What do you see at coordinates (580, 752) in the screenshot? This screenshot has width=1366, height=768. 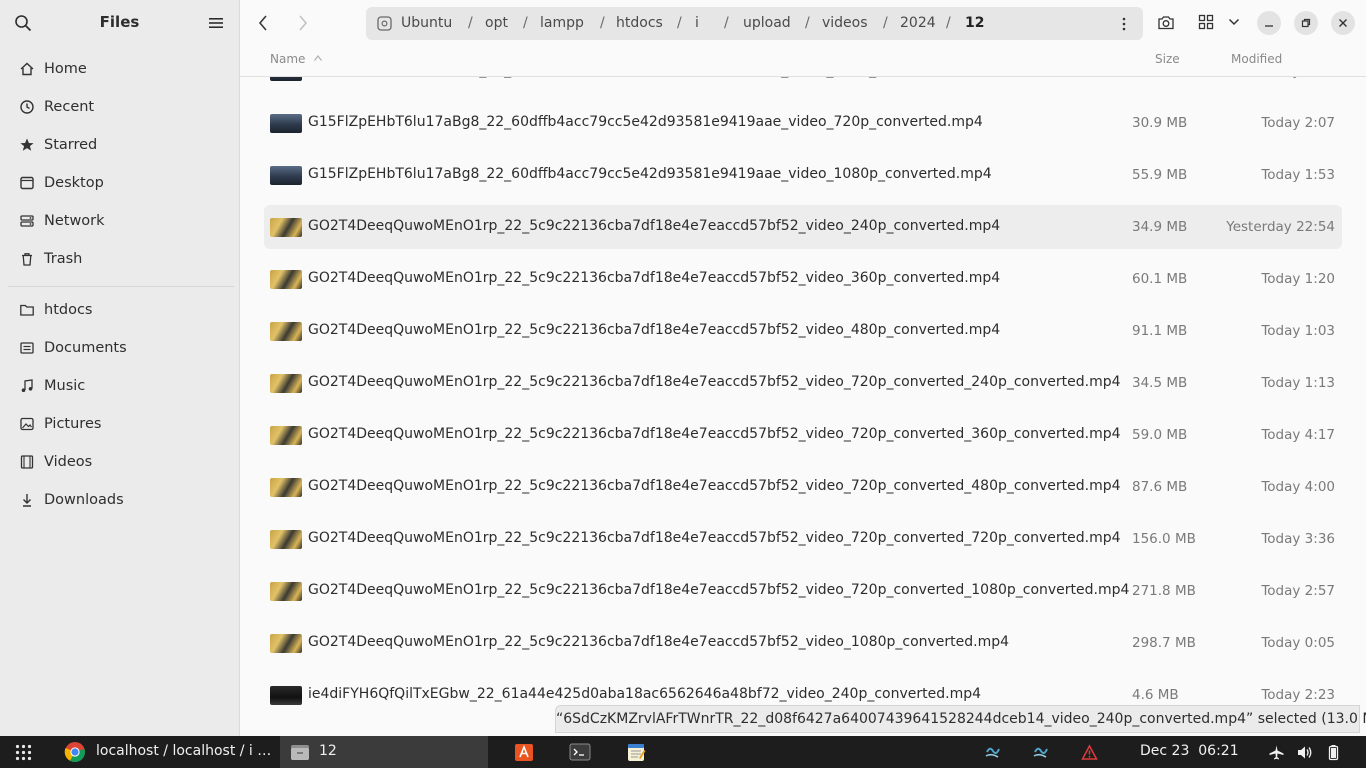 I see `terminal-icon` at bounding box center [580, 752].